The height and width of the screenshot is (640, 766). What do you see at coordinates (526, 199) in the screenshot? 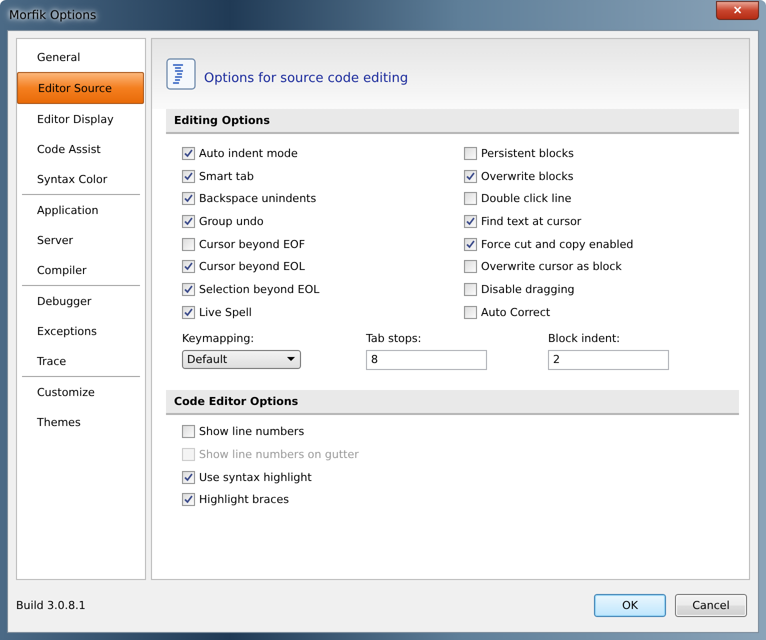
I see `checkbox-label: Double click line` at bounding box center [526, 199].